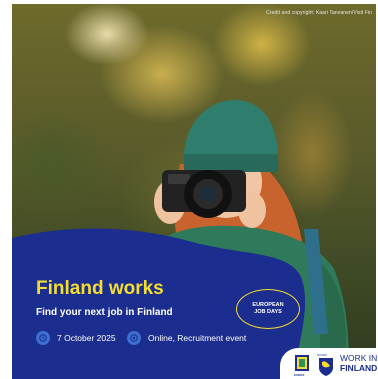  Describe the element at coordinates (100, 288) in the screenshot. I see `banner-title: Finland works` at that location.